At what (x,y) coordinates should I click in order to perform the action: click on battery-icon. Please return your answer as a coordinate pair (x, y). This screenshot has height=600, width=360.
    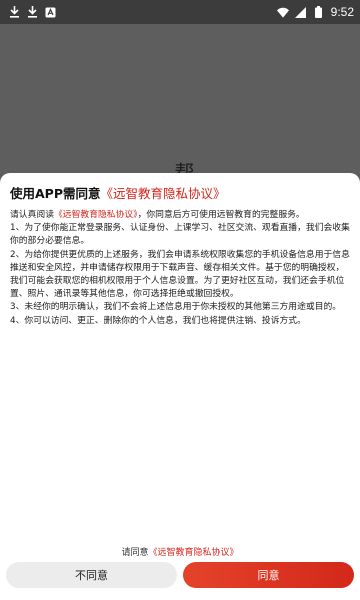
    Looking at the image, I should click on (319, 12).